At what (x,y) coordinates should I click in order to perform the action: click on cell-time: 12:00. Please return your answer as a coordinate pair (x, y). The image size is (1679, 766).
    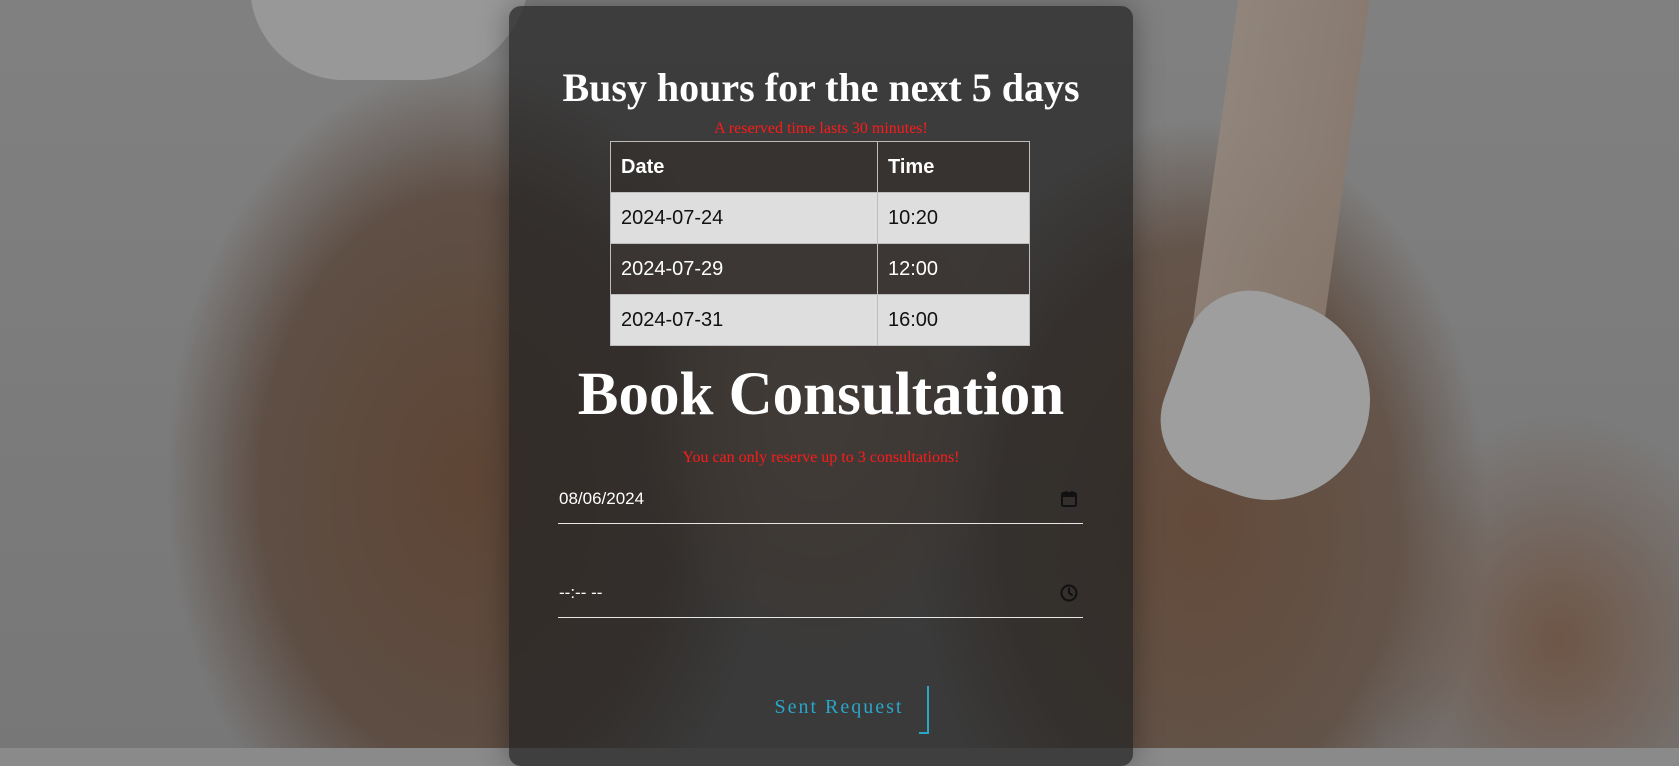
    Looking at the image, I should click on (953, 269).